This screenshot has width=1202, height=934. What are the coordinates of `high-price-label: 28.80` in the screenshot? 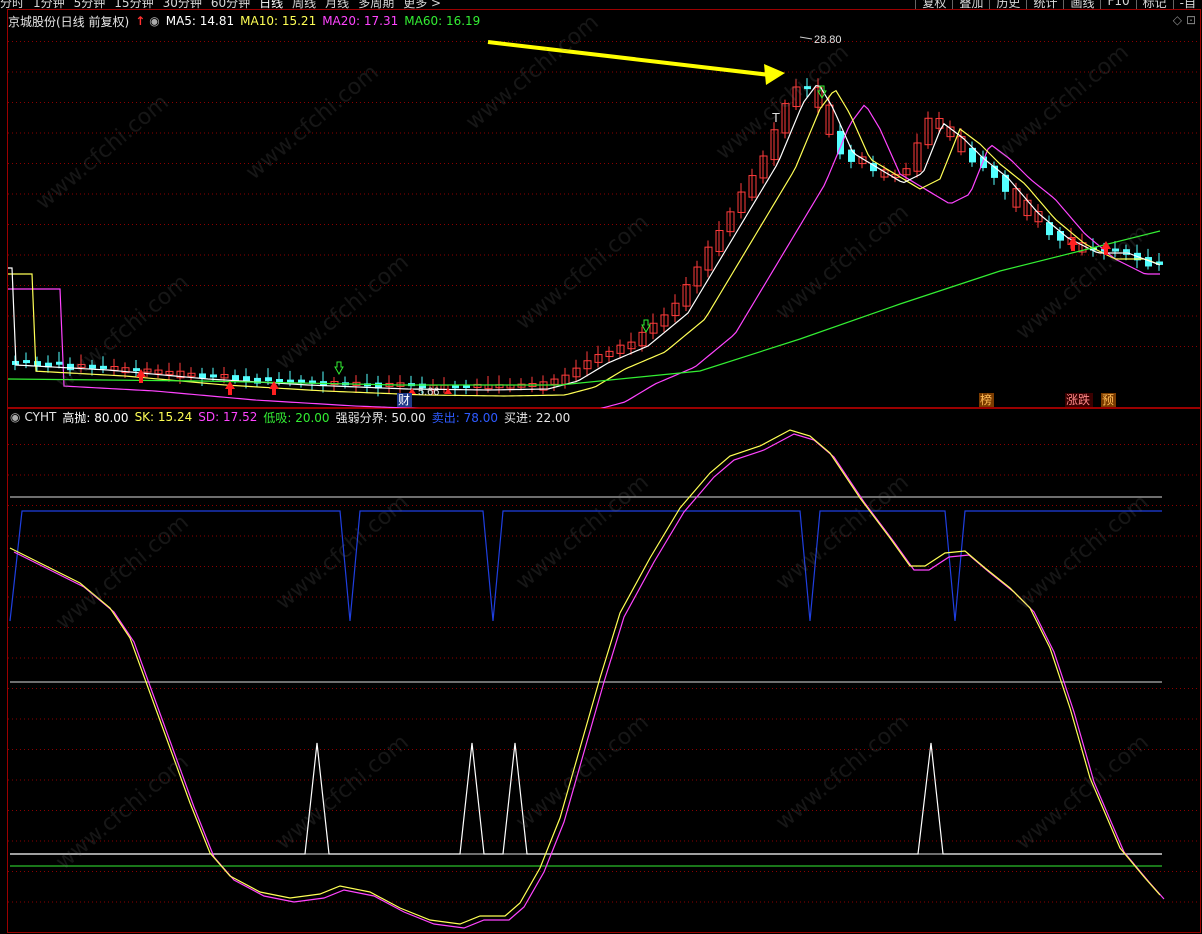 It's located at (828, 40).